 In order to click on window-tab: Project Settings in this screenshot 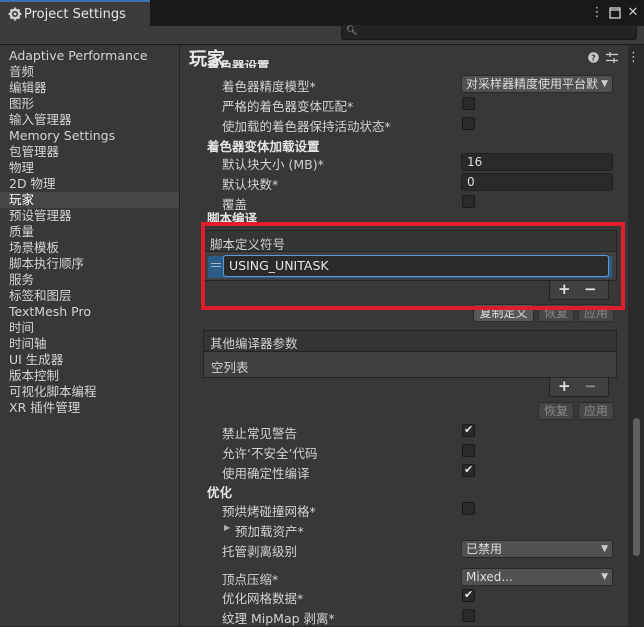, I will do `click(75, 13)`.